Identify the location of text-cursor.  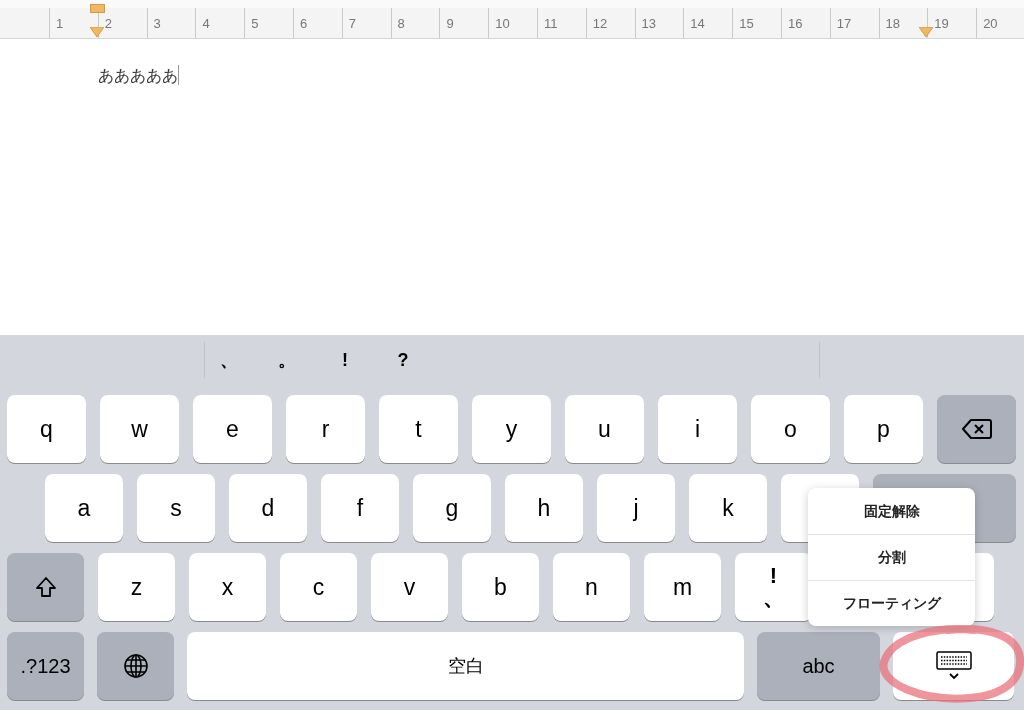
(178, 75).